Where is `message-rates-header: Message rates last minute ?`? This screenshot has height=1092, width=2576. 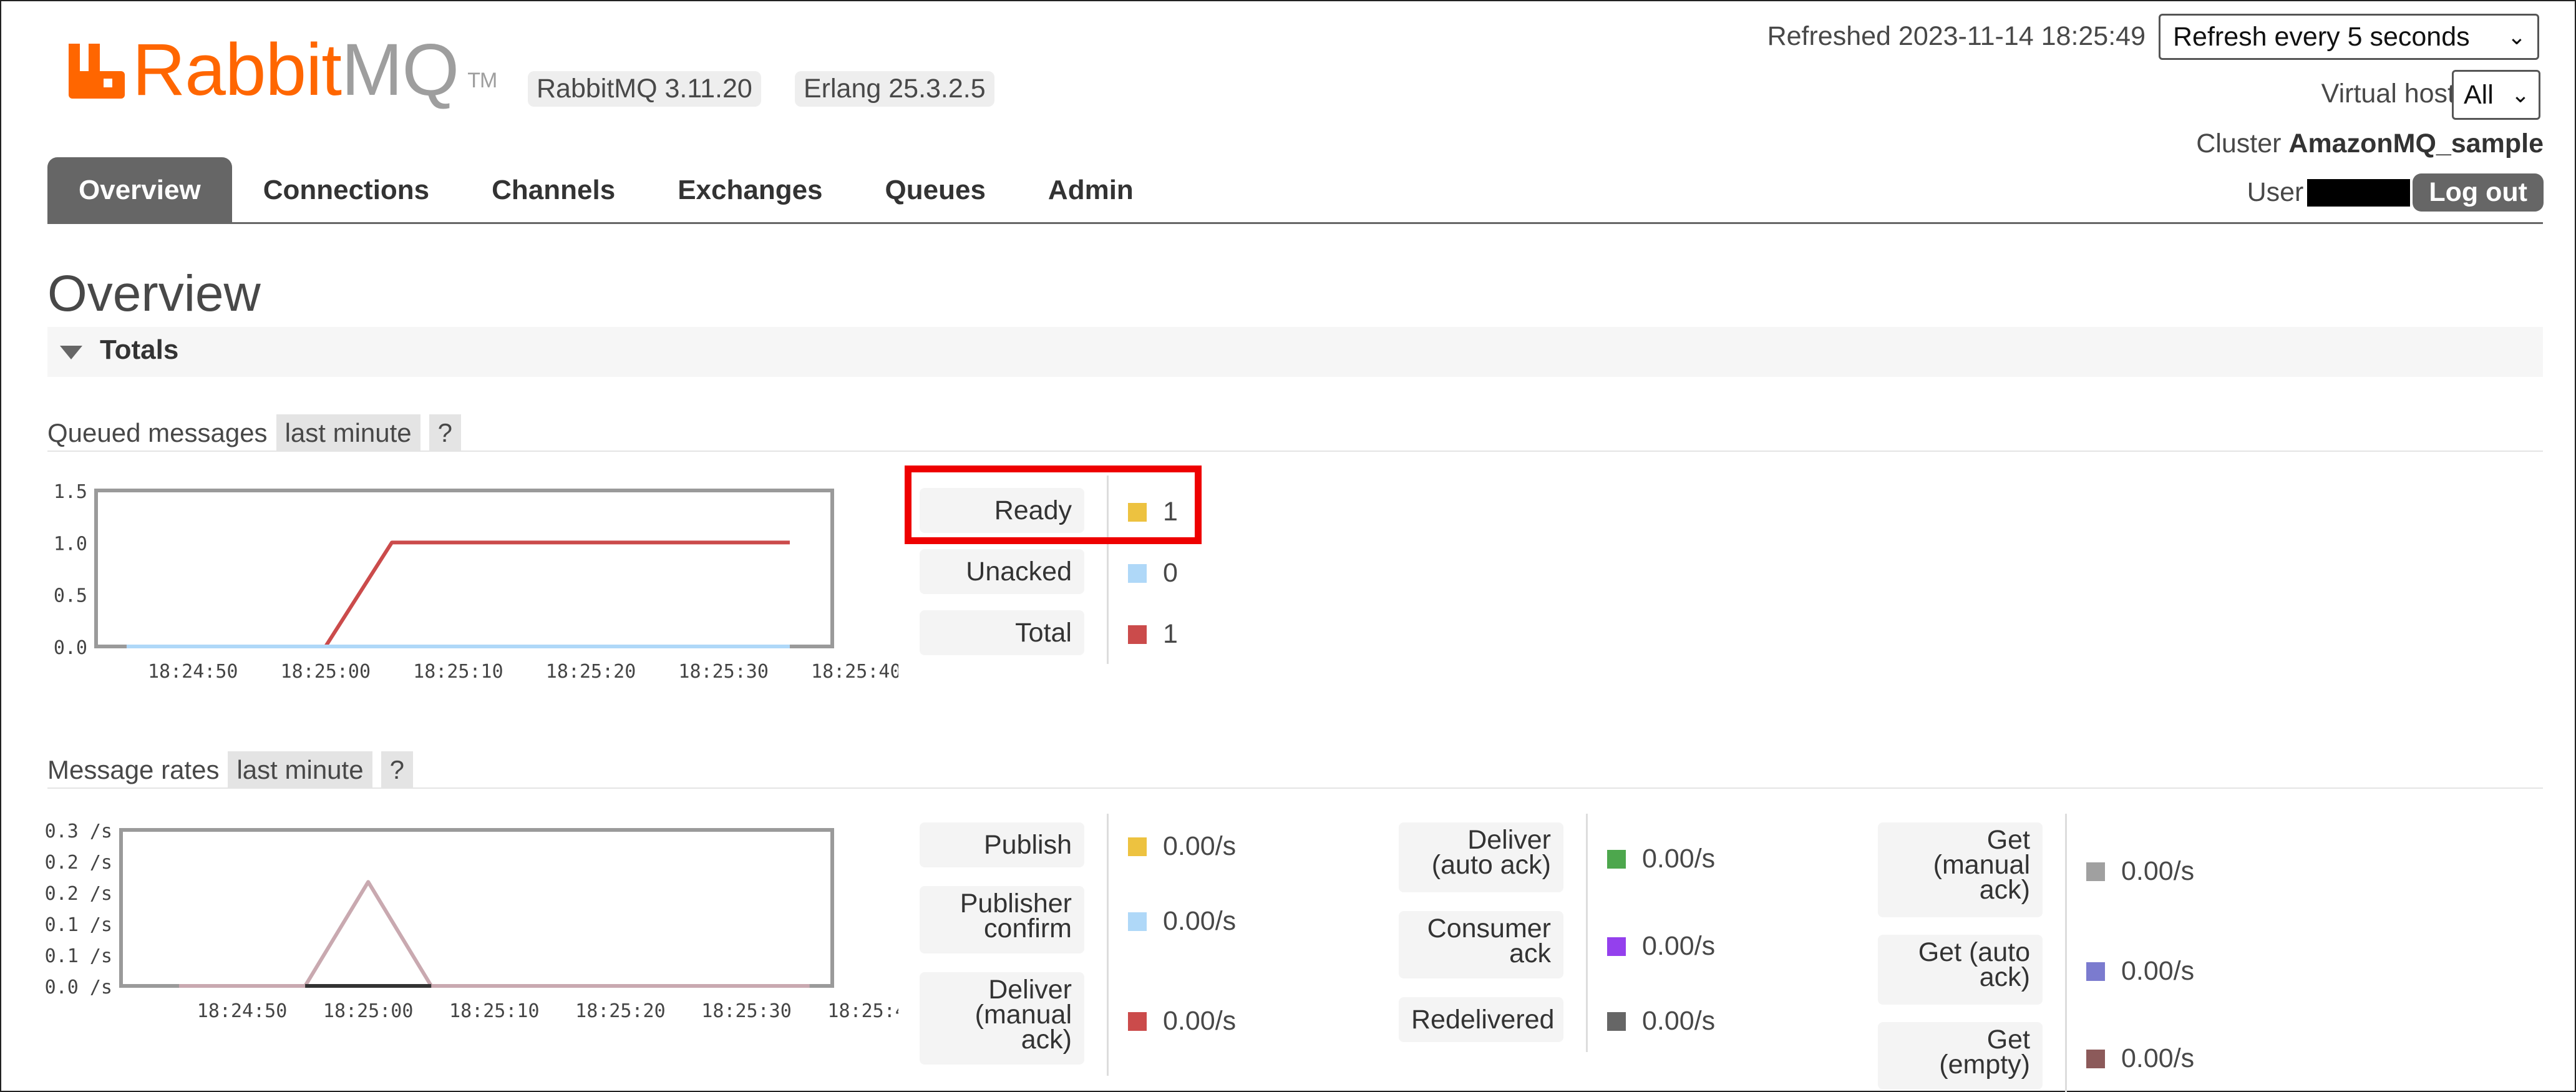
message-rates-header: Message rates last minute ? is located at coordinates (230, 770).